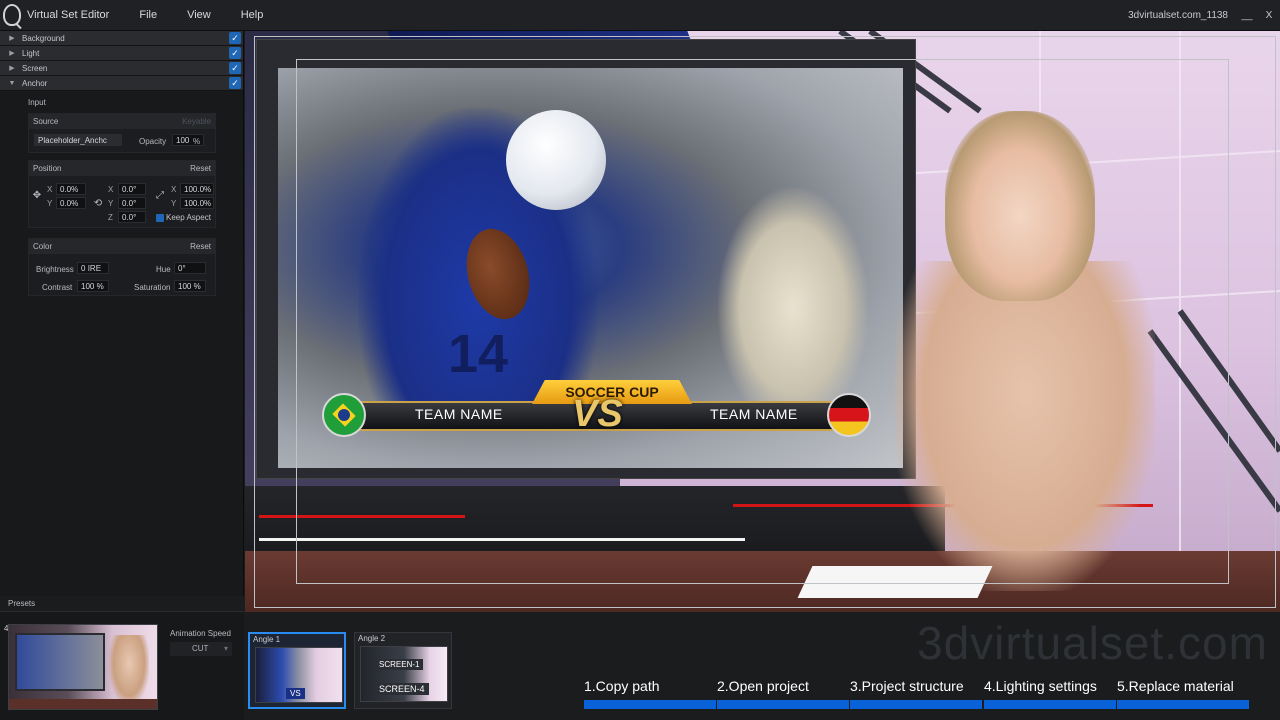  I want to click on app-logo-icon, so click(12, 15).